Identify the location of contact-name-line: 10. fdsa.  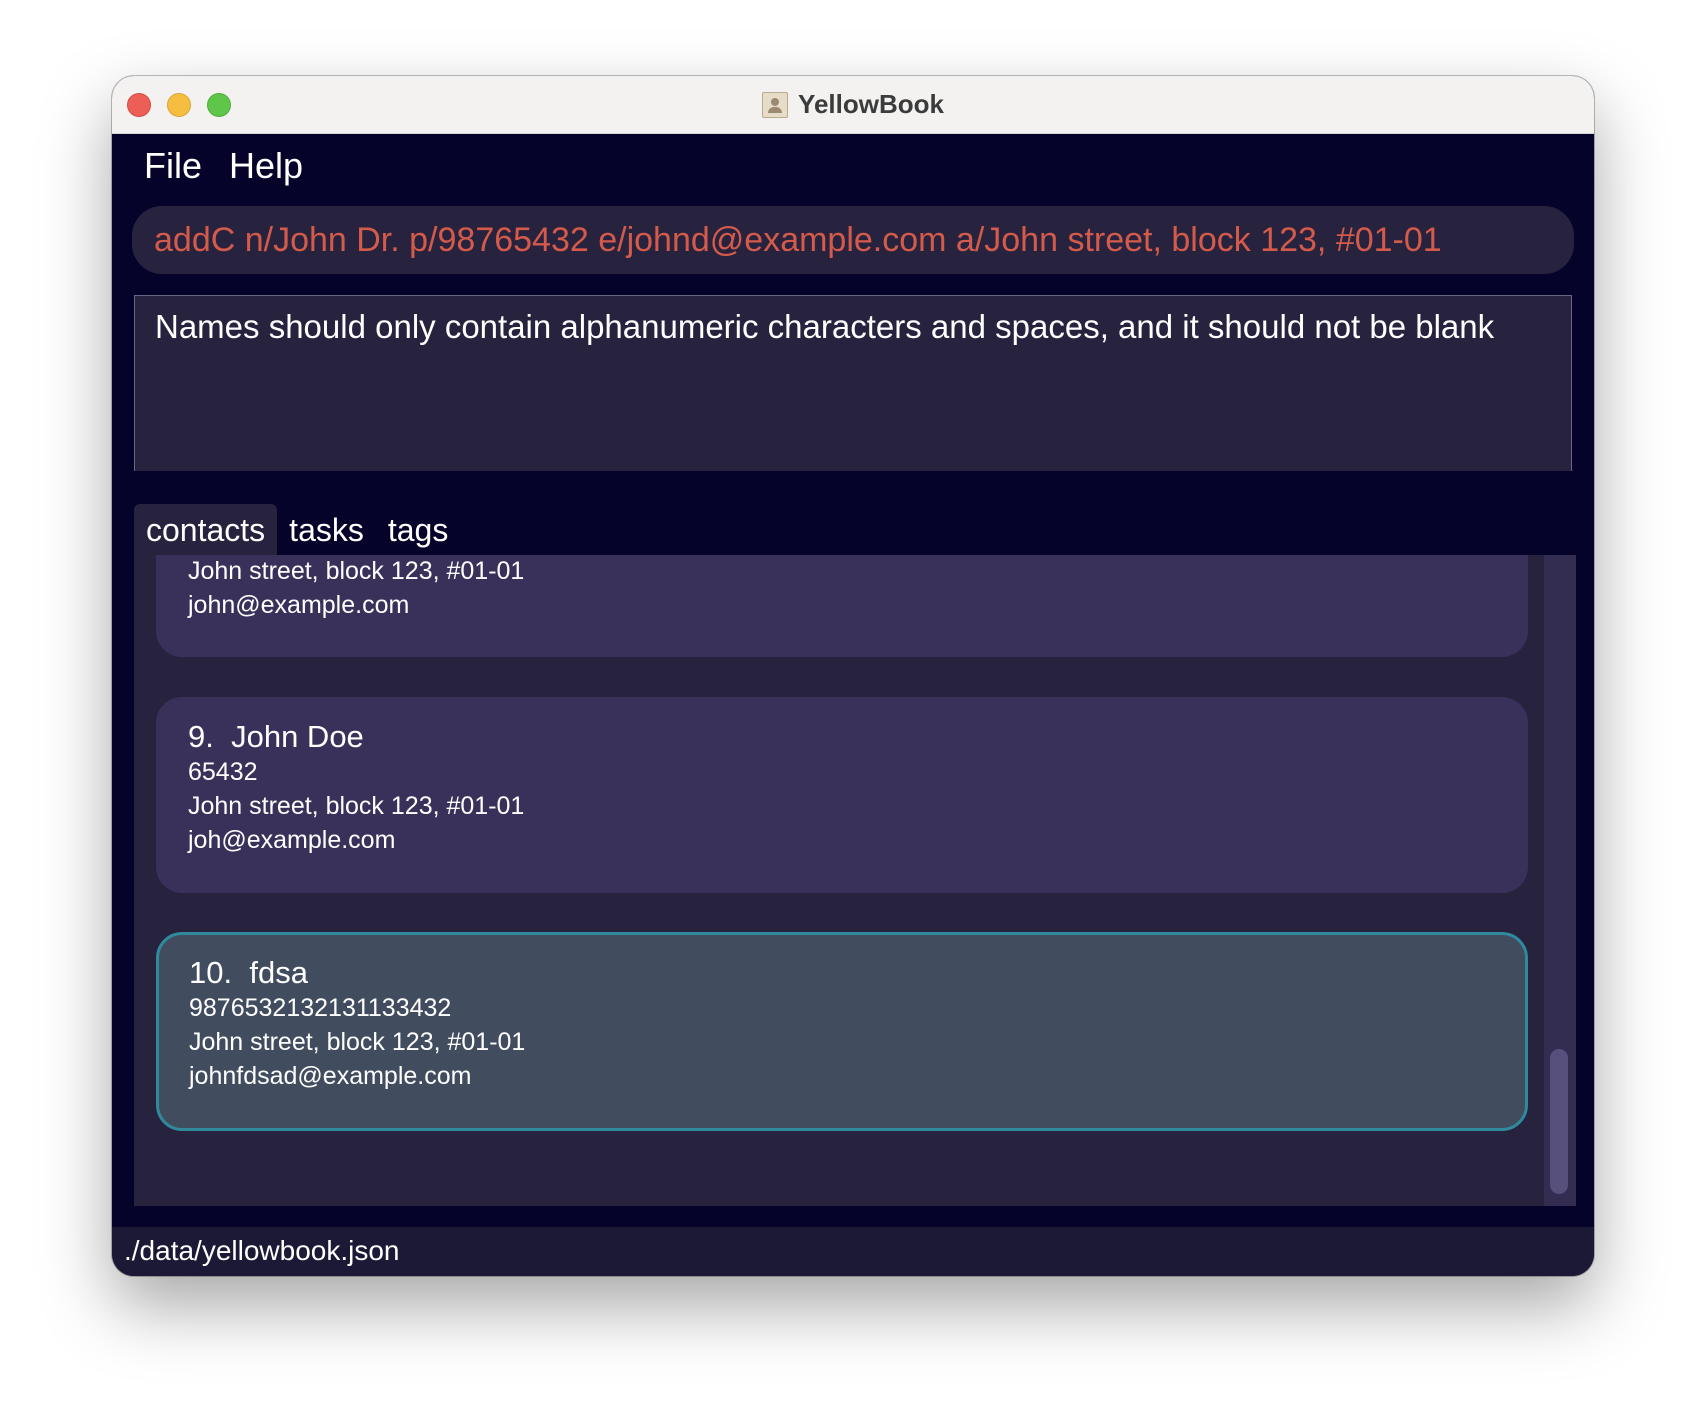
(842, 973).